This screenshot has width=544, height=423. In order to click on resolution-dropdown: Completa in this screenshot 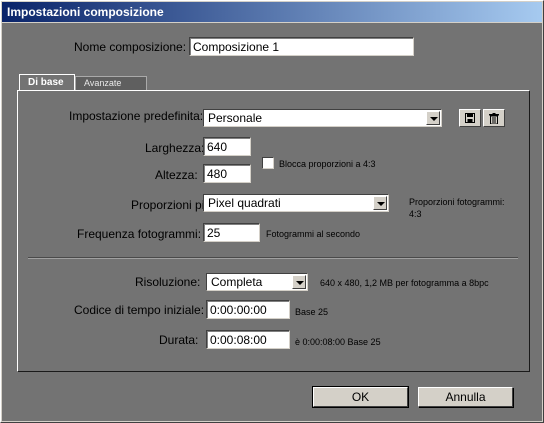, I will do `click(257, 282)`.